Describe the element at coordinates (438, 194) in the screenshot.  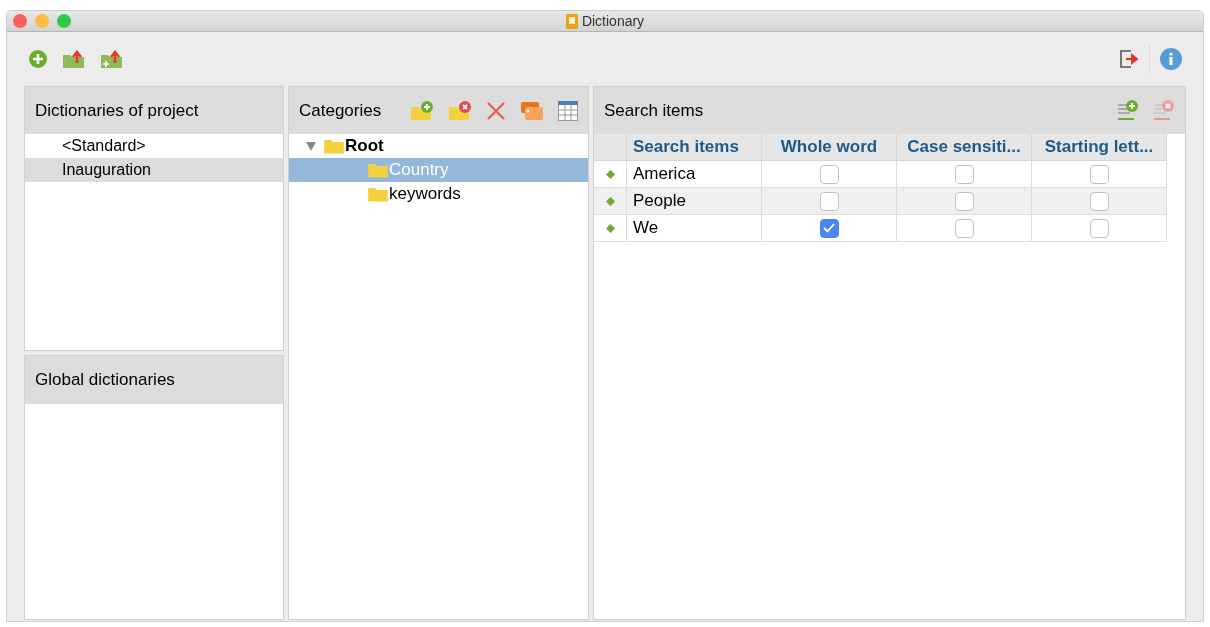
I see `tree-item: keywords` at that location.